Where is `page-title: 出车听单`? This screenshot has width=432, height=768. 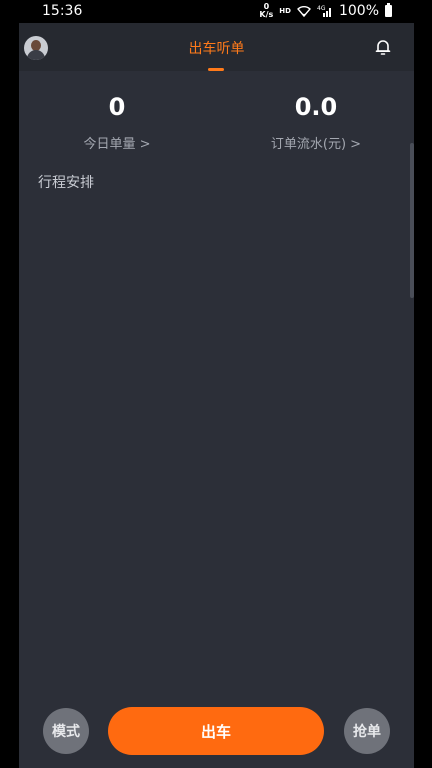 page-title: 出车听单 is located at coordinates (216, 49).